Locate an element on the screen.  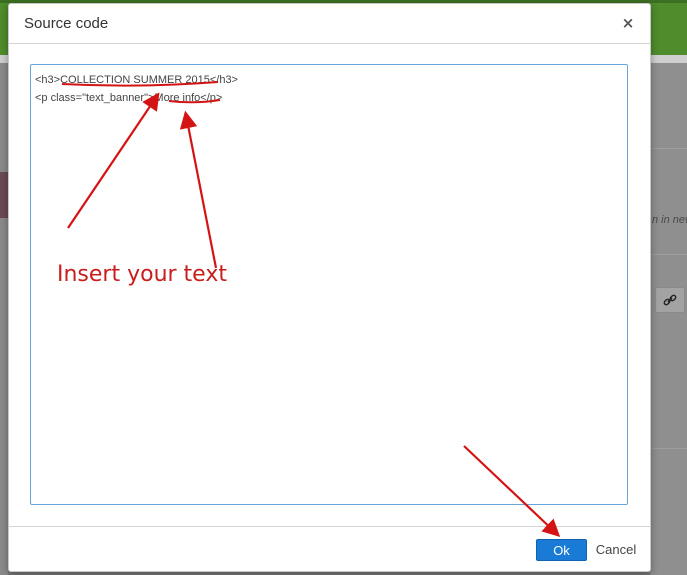
code-line: <h3>COLLECTION SUMMER 2015</h3> is located at coordinates (136, 80).